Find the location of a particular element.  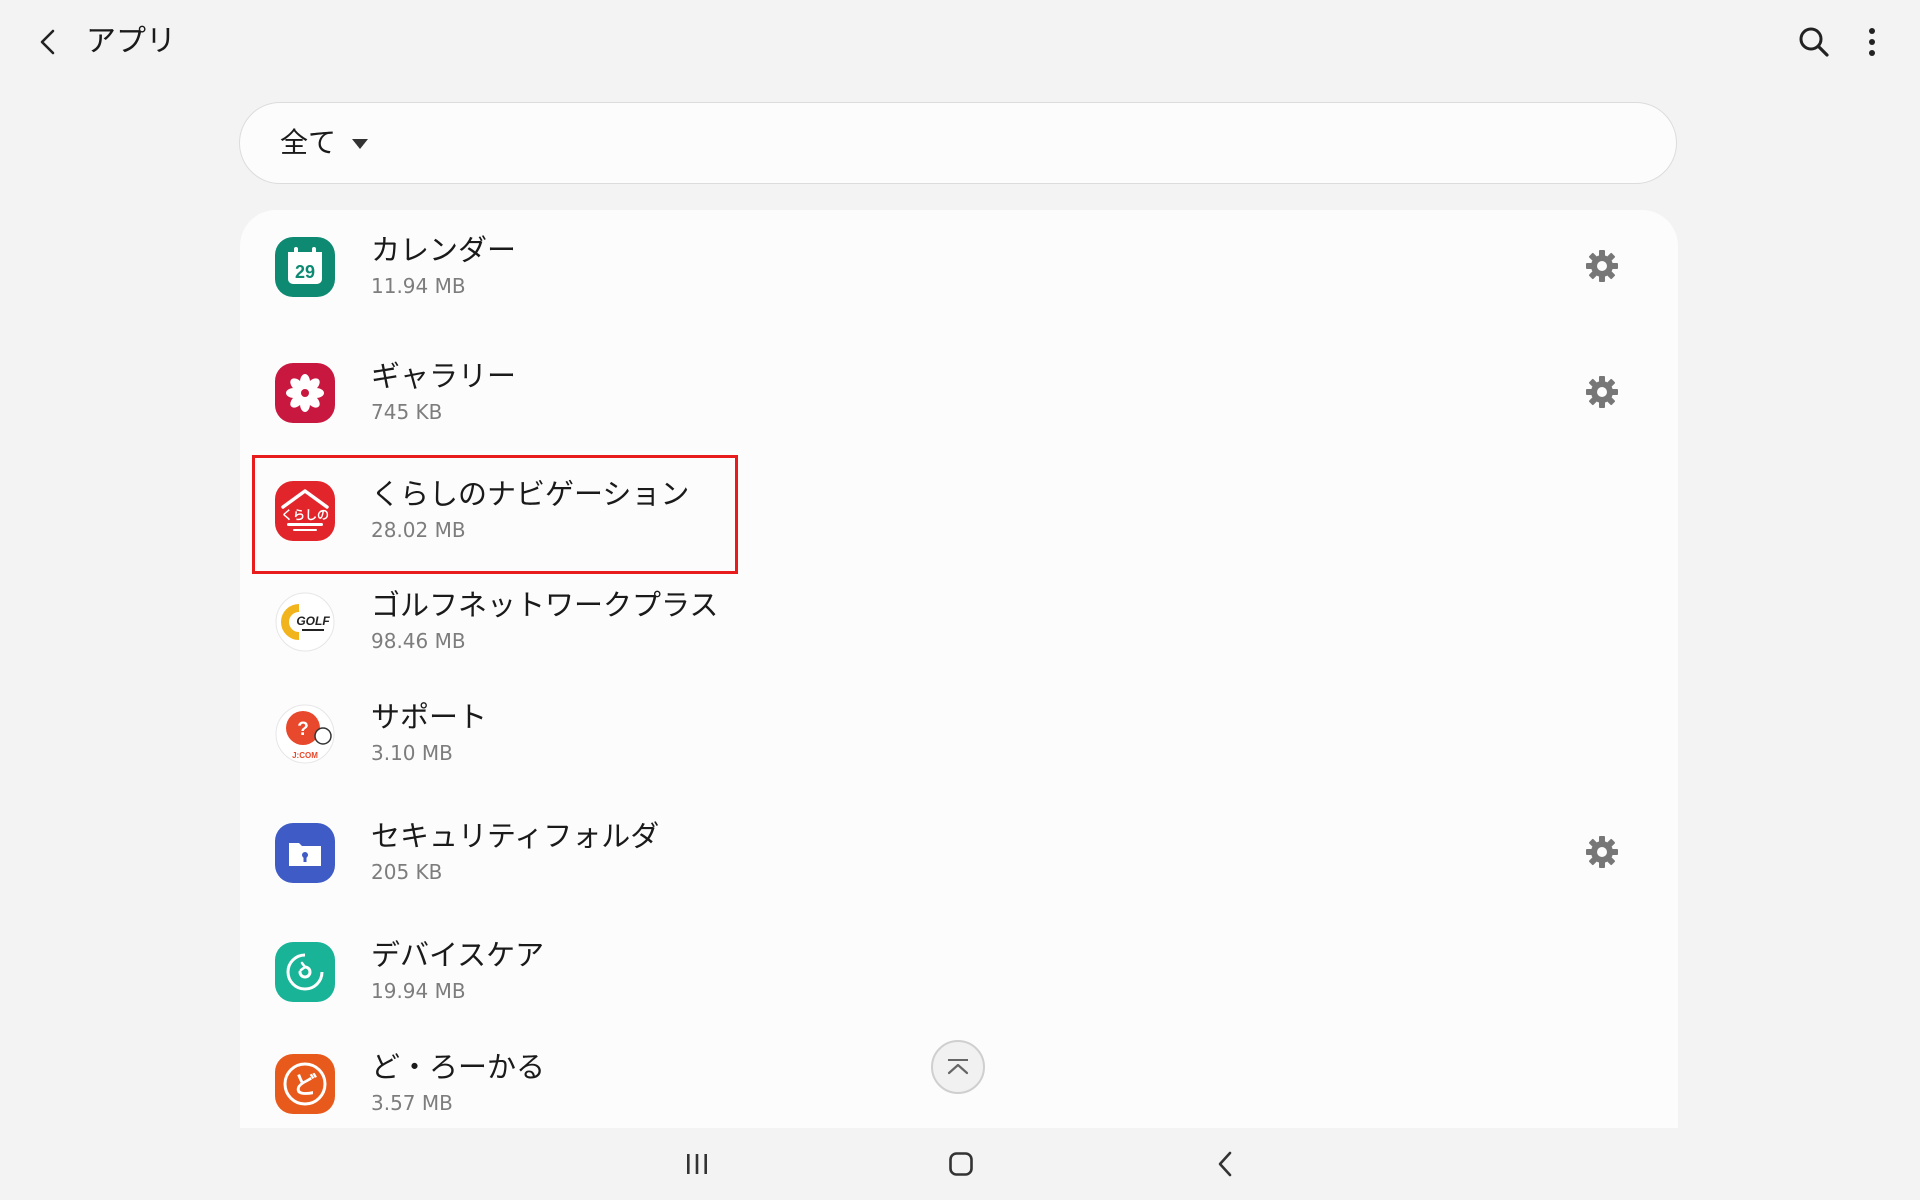

recents-button is located at coordinates (697, 1164).